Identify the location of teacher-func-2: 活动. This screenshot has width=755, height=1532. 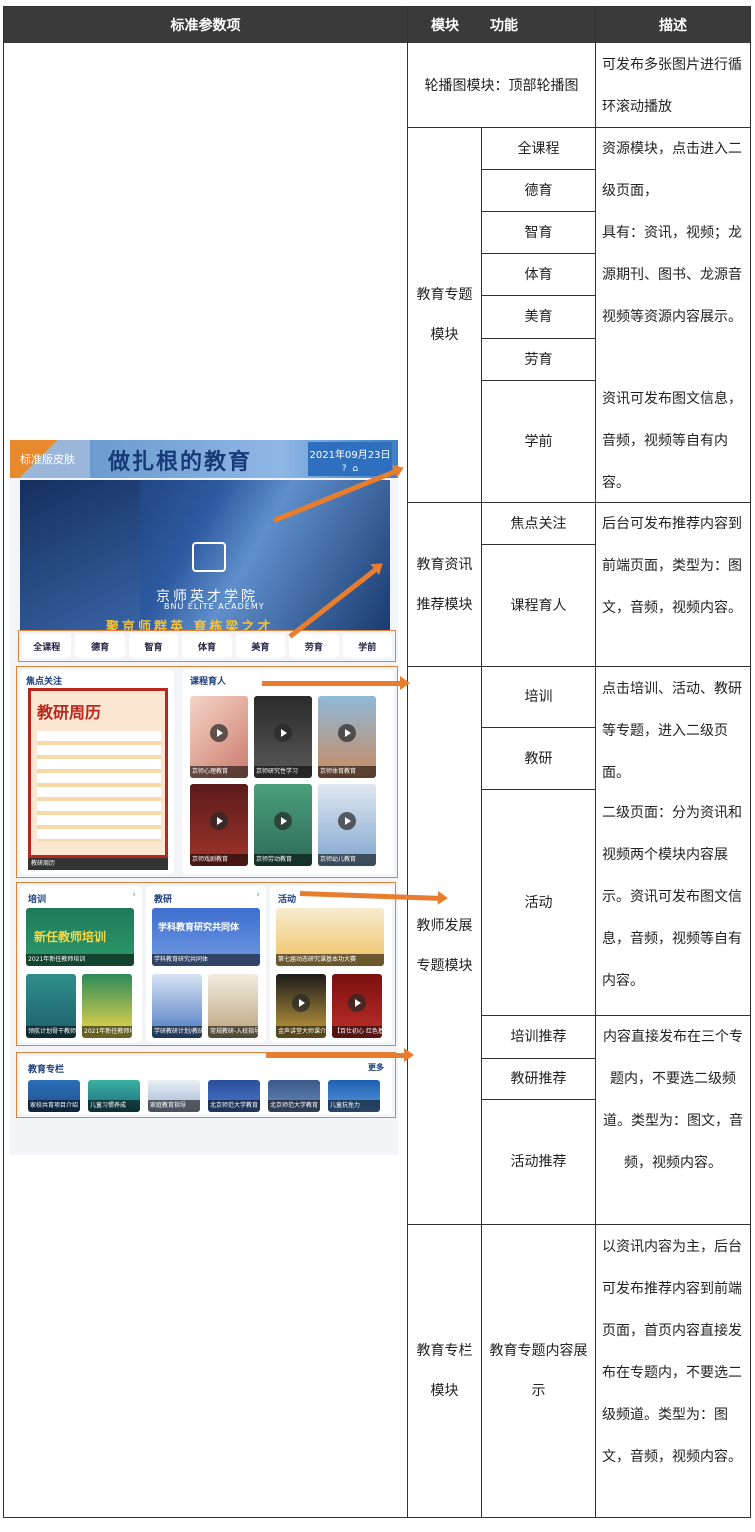
(538, 902).